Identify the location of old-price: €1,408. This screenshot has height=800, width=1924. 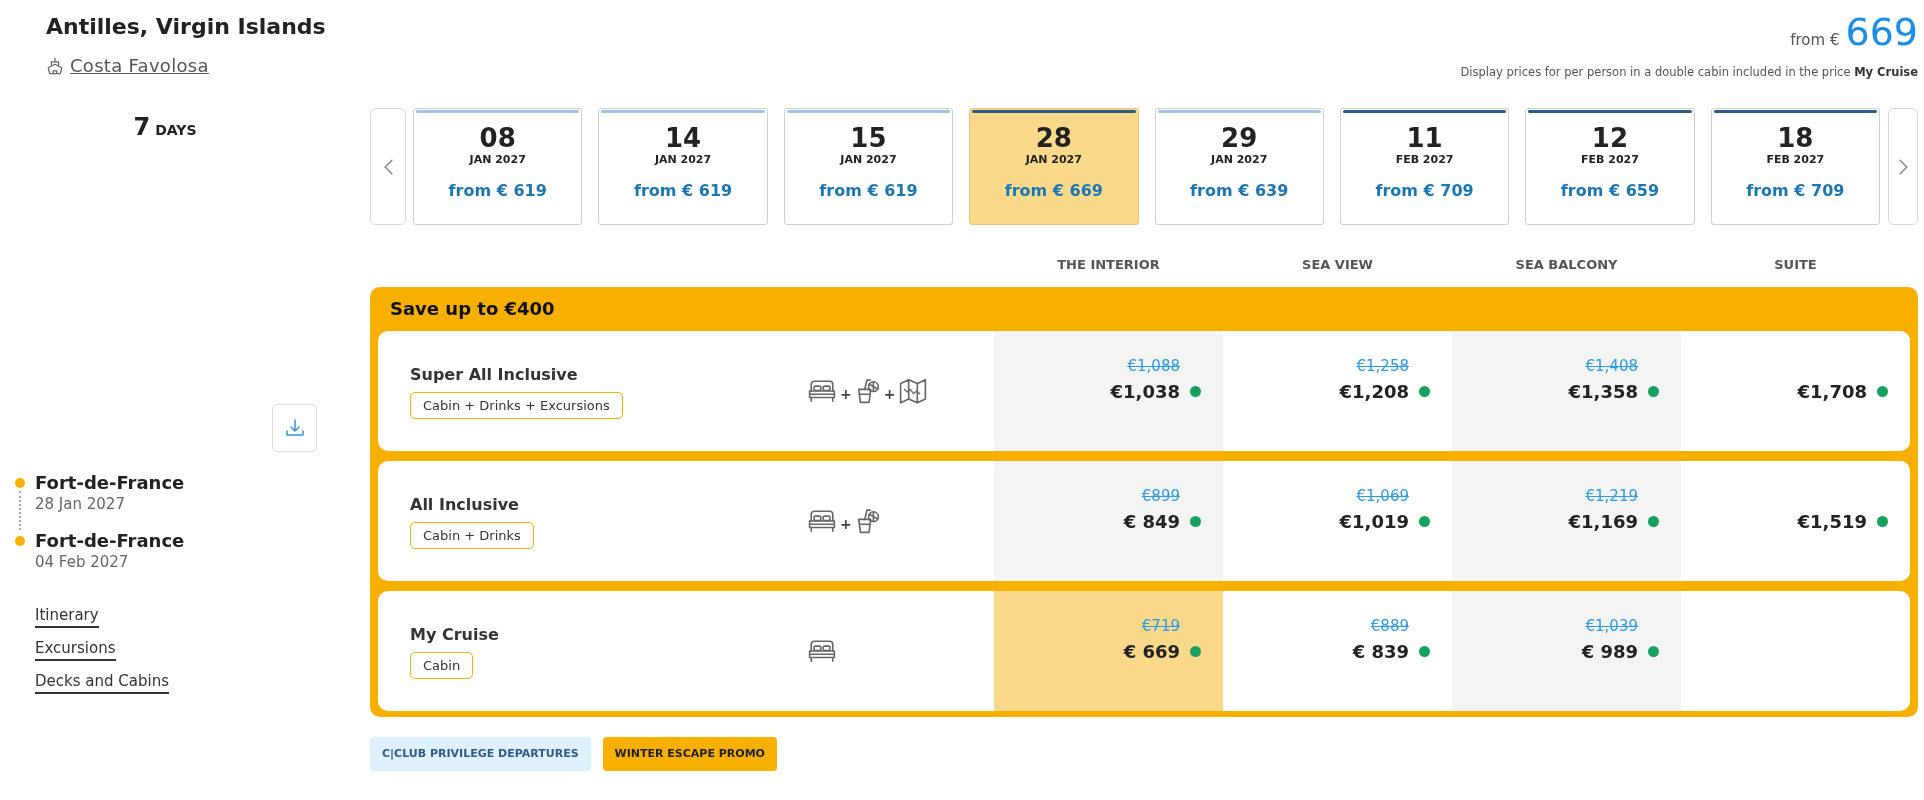
(1611, 366).